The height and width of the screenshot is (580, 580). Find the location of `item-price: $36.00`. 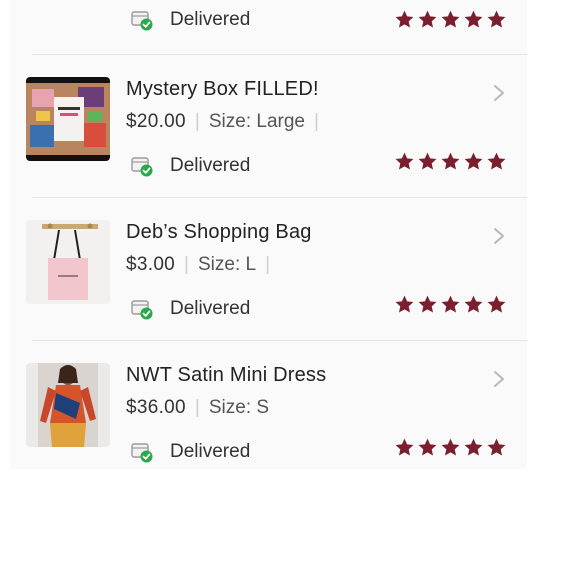

item-price: $36.00 is located at coordinates (156, 407).